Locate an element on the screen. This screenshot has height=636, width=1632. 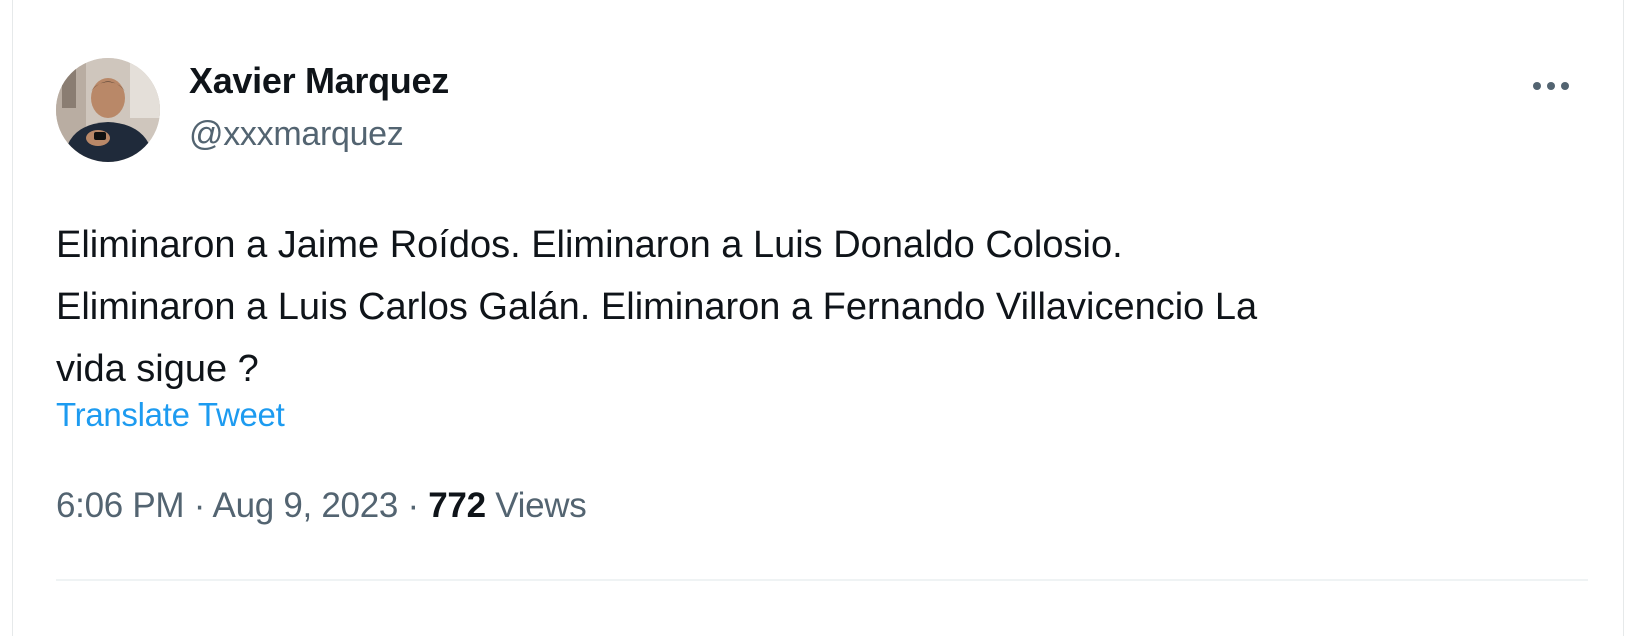
translate-tweet-link: Translate Tweet is located at coordinates (170, 415).